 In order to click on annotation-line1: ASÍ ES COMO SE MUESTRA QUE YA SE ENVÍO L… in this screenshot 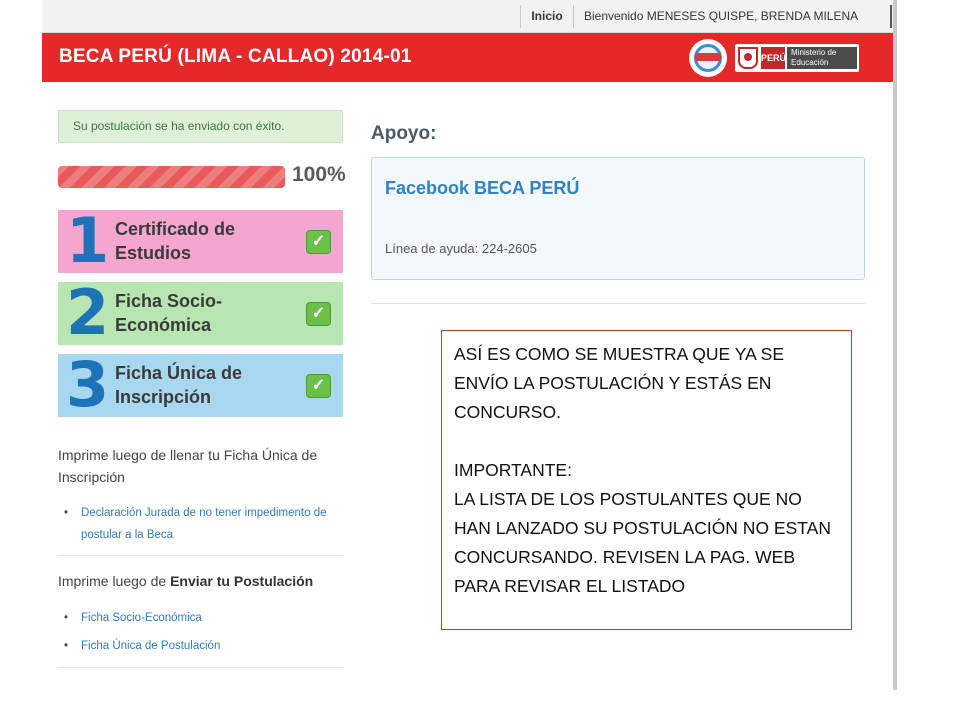, I will do `click(619, 383)`.